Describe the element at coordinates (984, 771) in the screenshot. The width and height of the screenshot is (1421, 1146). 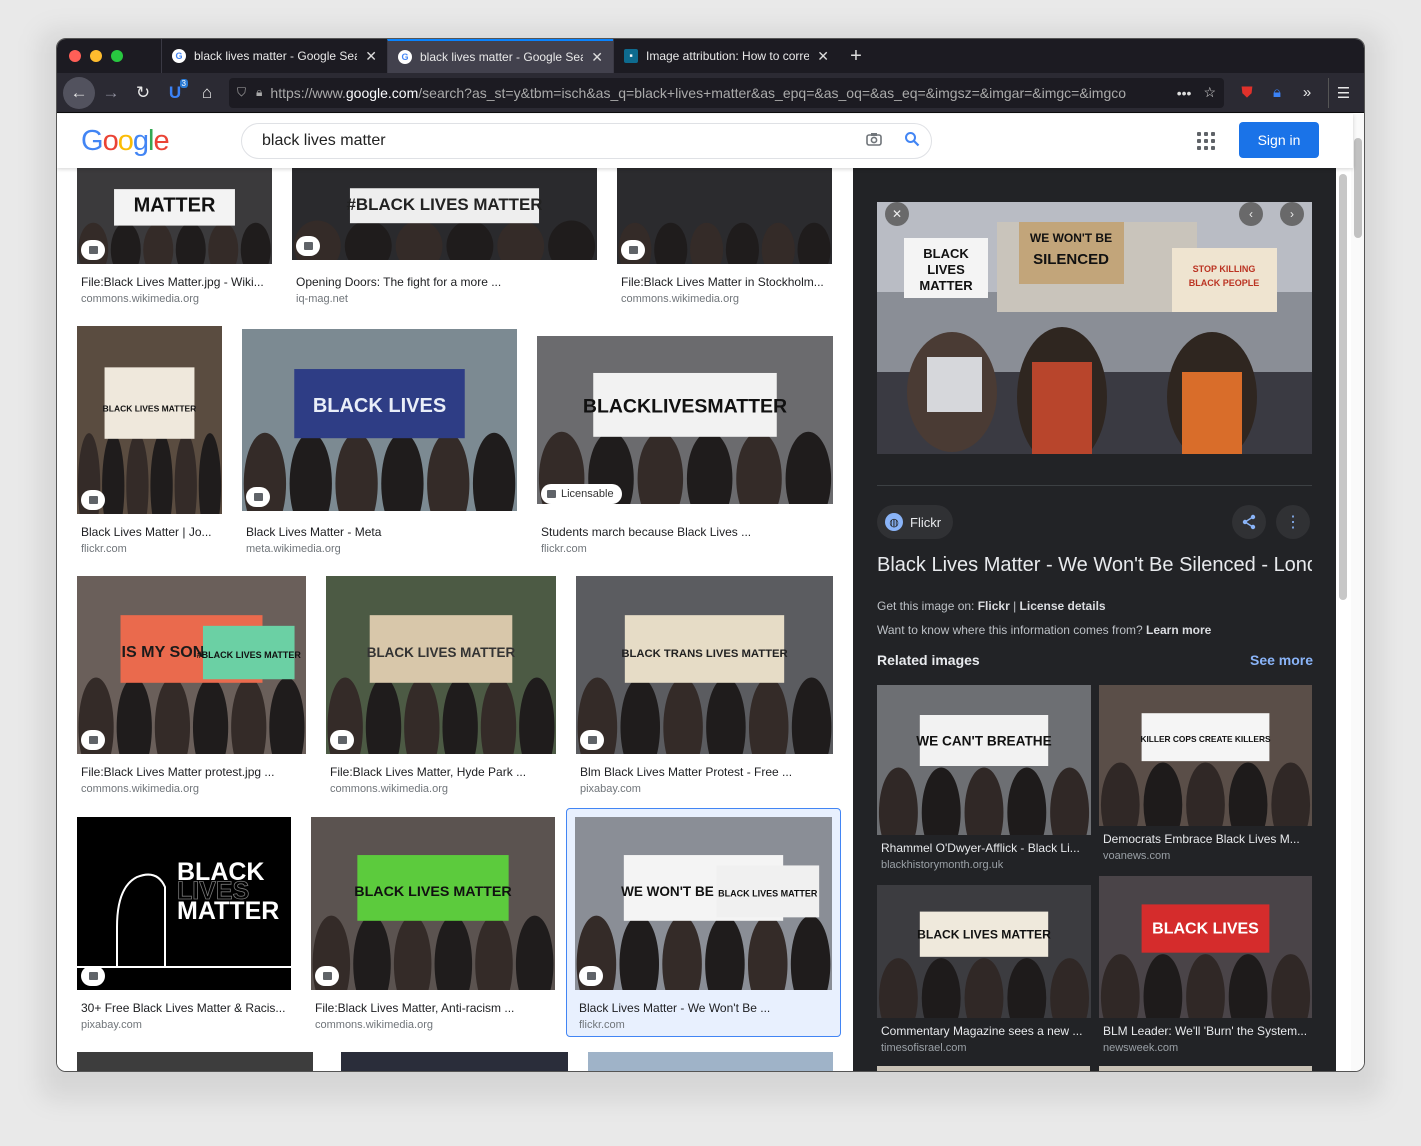
I see `related-thumbnail: WE CAN'T BREATHE` at that location.